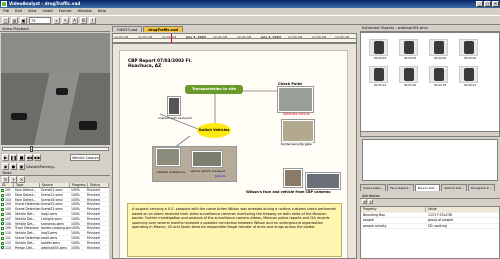 Image resolution: width=500 pixels, height=259 pixels. Describe the element at coordinates (127, 29) in the screenshot. I see `tab-gik053: GIK053.vad` at that location.